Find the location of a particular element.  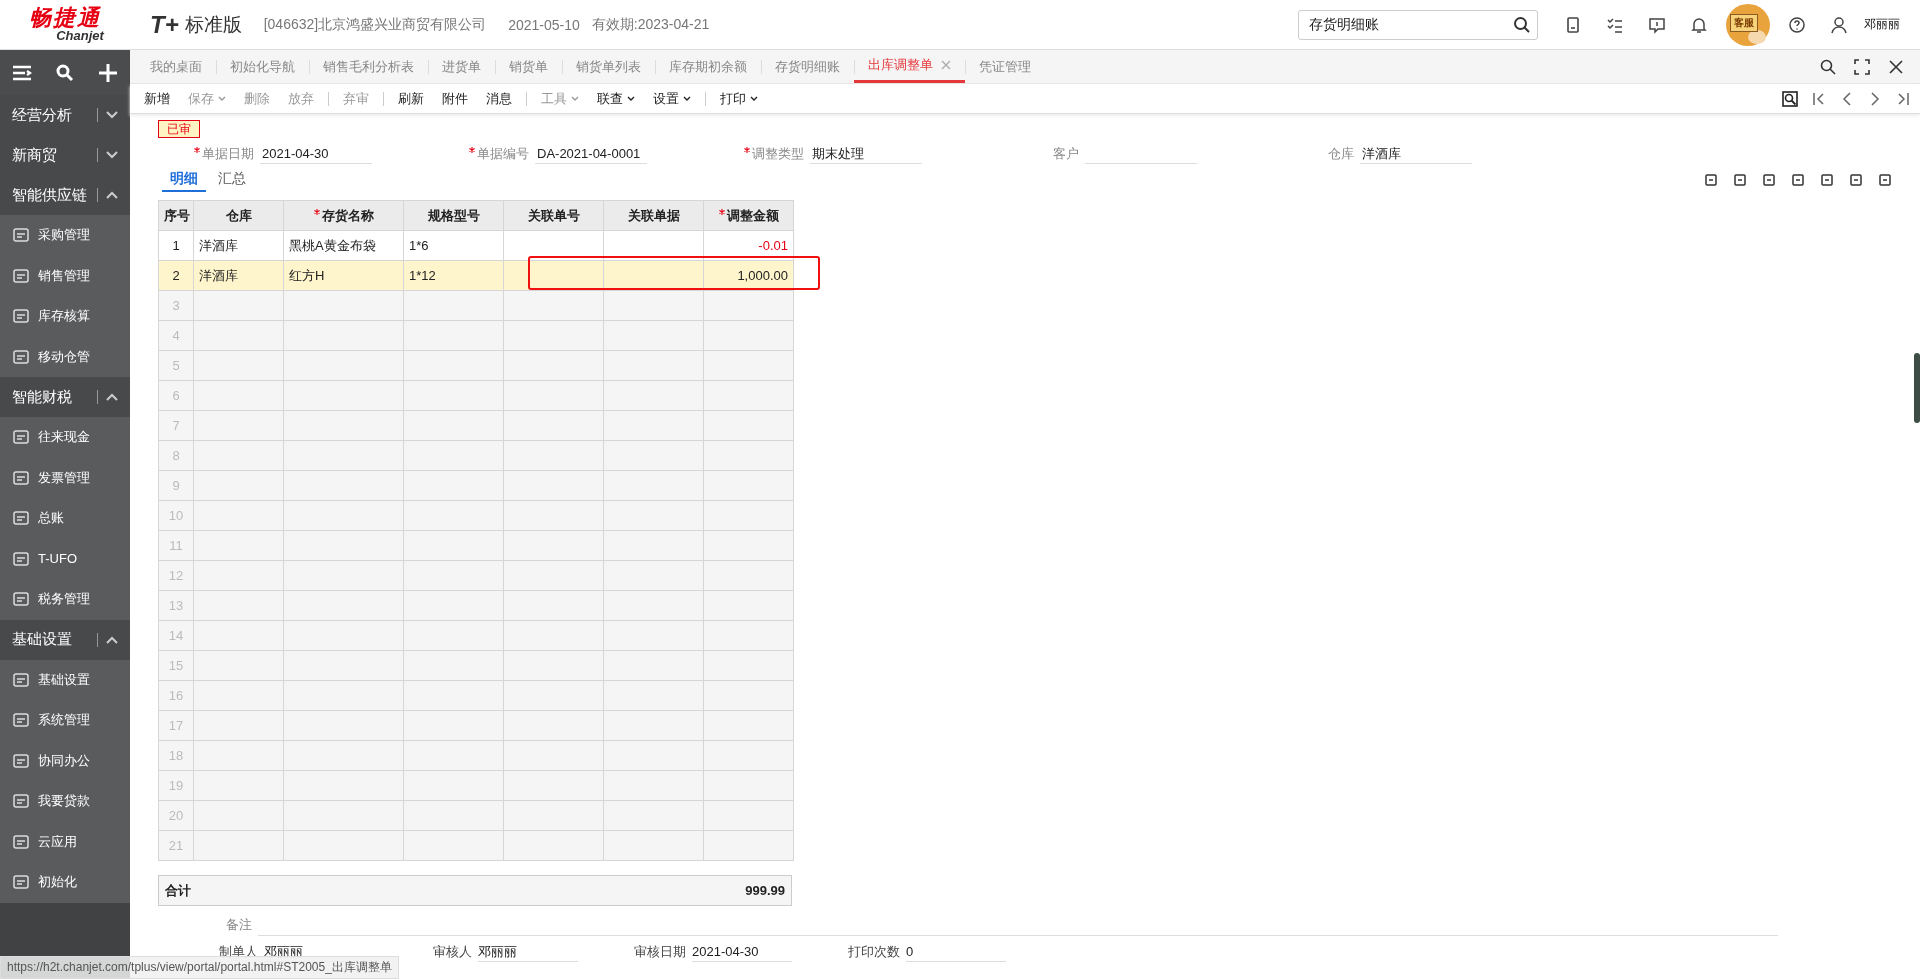

first-page-icon is located at coordinates (1819, 98).